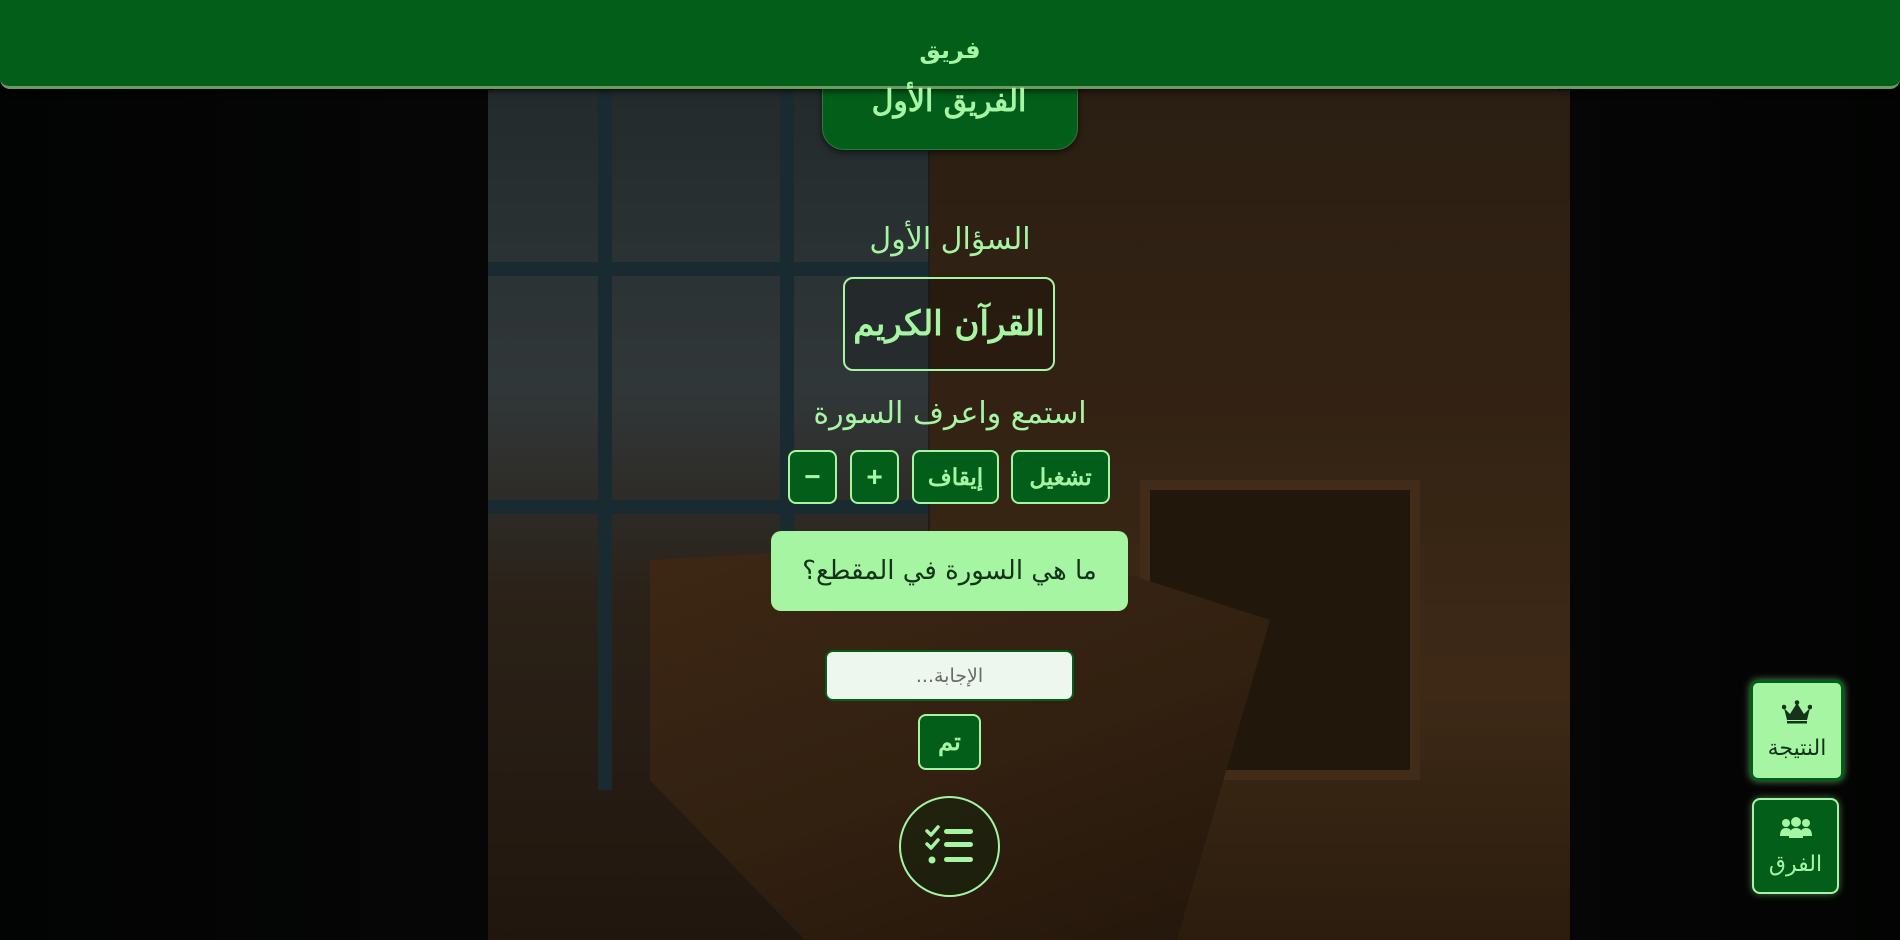 This screenshot has height=940, width=1900. I want to click on volume-up-button: +, so click(874, 477).